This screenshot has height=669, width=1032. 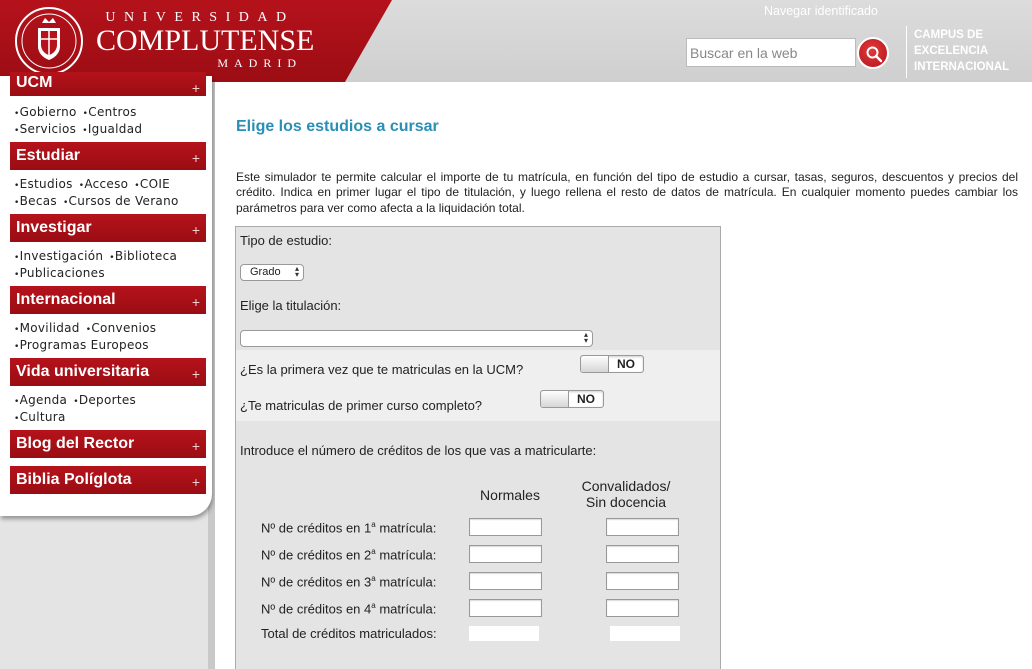 I want to click on sidebar-link: Movilidad, so click(x=50, y=328).